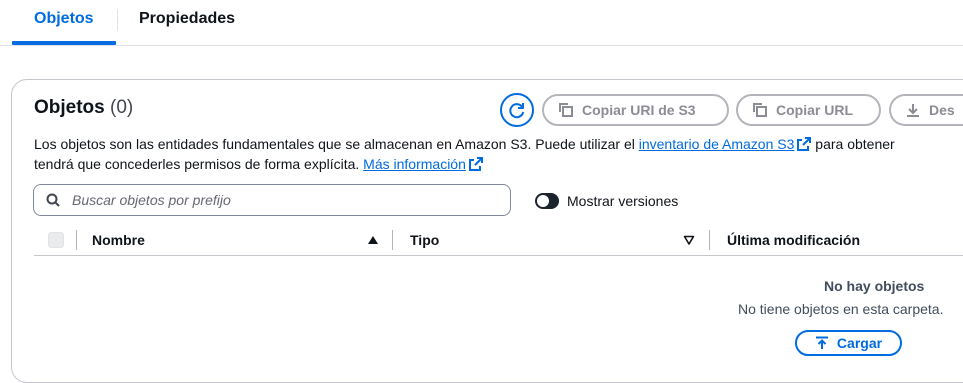 The height and width of the screenshot is (383, 963). I want to click on tab-objetos: Objetos, so click(64, 19).